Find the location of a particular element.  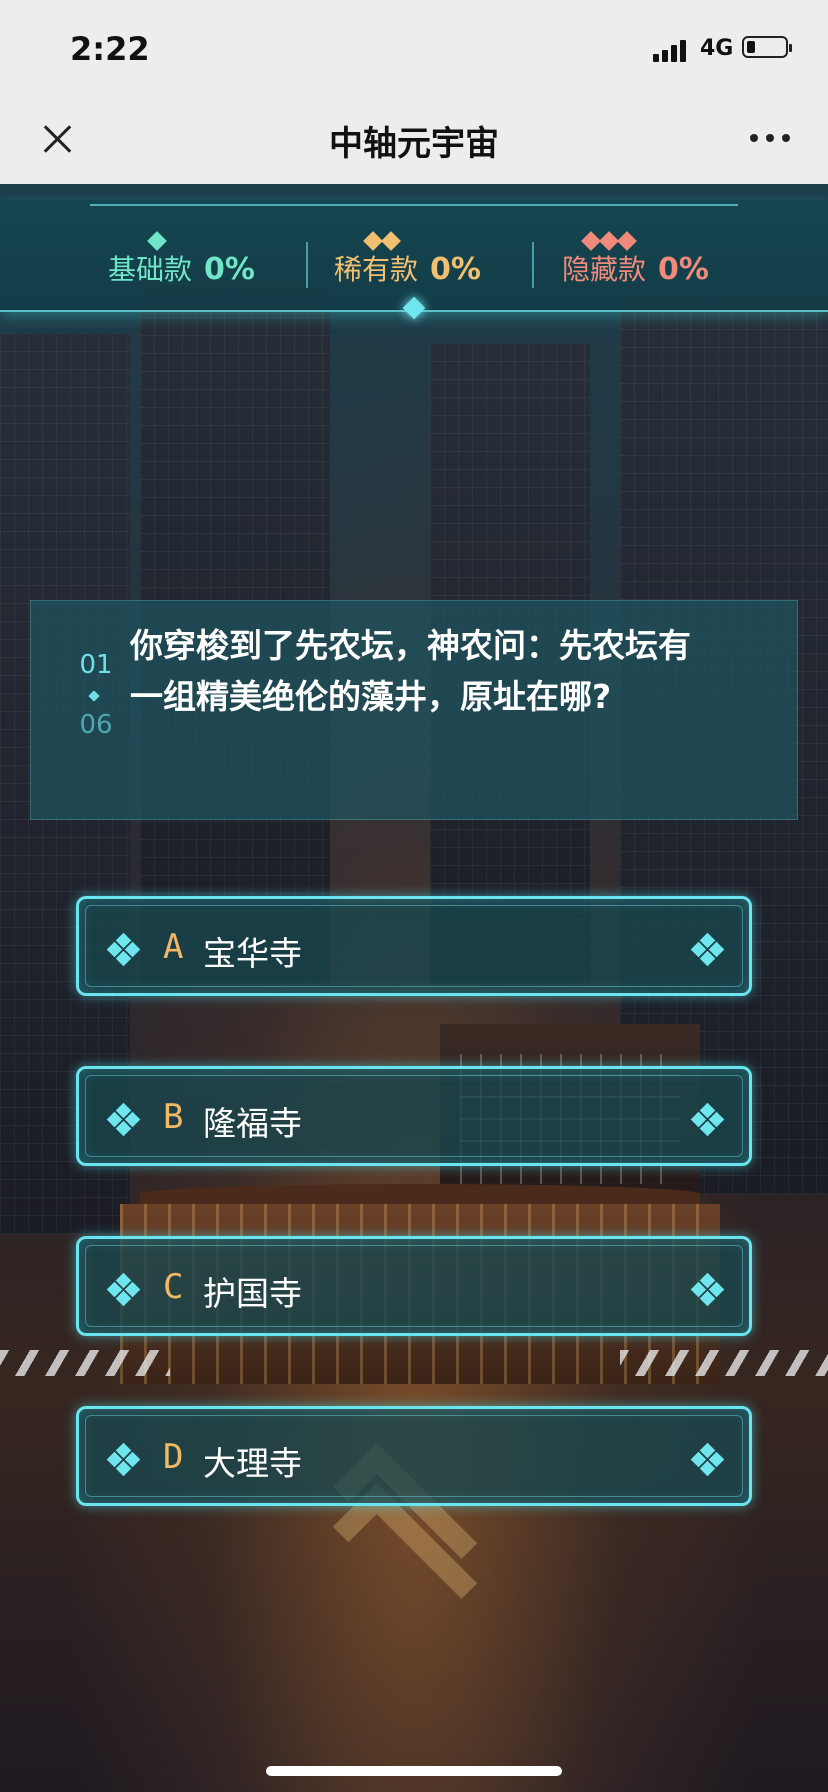

page-title: 中轴元宇宙 is located at coordinates (414, 144).